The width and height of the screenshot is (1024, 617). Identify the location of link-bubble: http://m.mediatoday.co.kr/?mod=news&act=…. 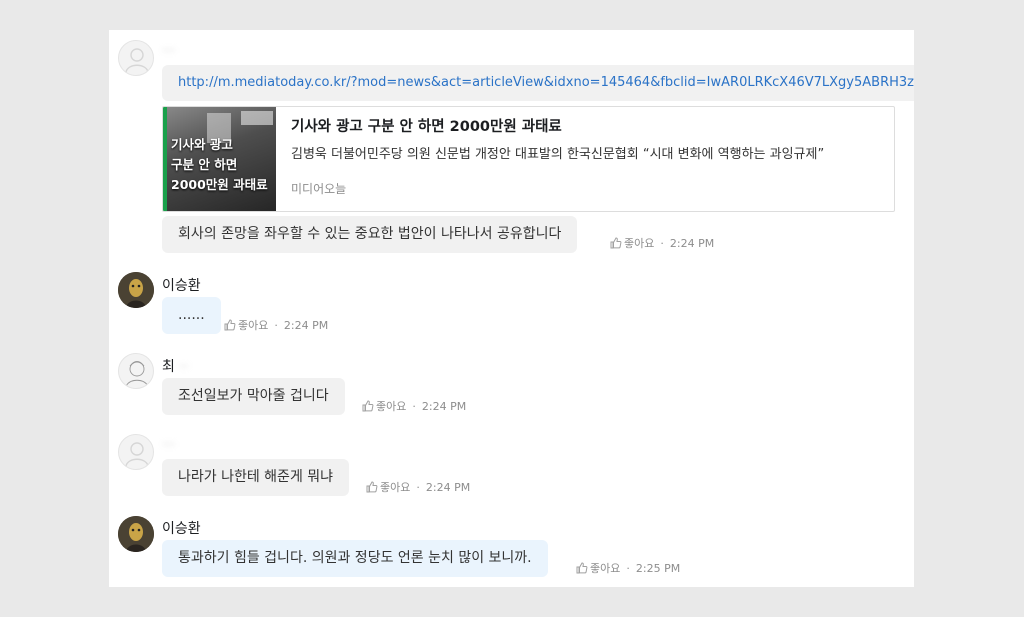
(538, 83).